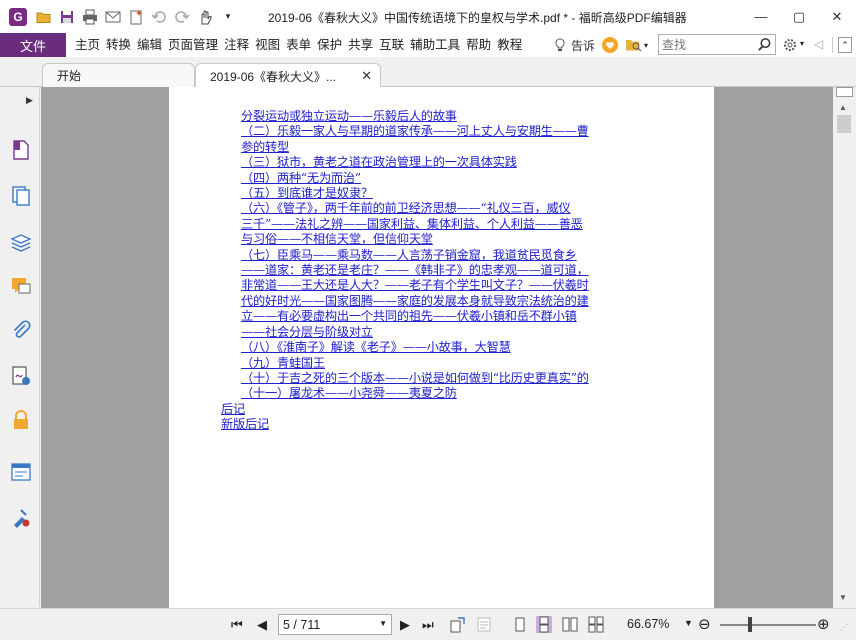  What do you see at coordinates (335, 624) in the screenshot?
I see `page-number-field: 5 / 711 ▼` at bounding box center [335, 624].